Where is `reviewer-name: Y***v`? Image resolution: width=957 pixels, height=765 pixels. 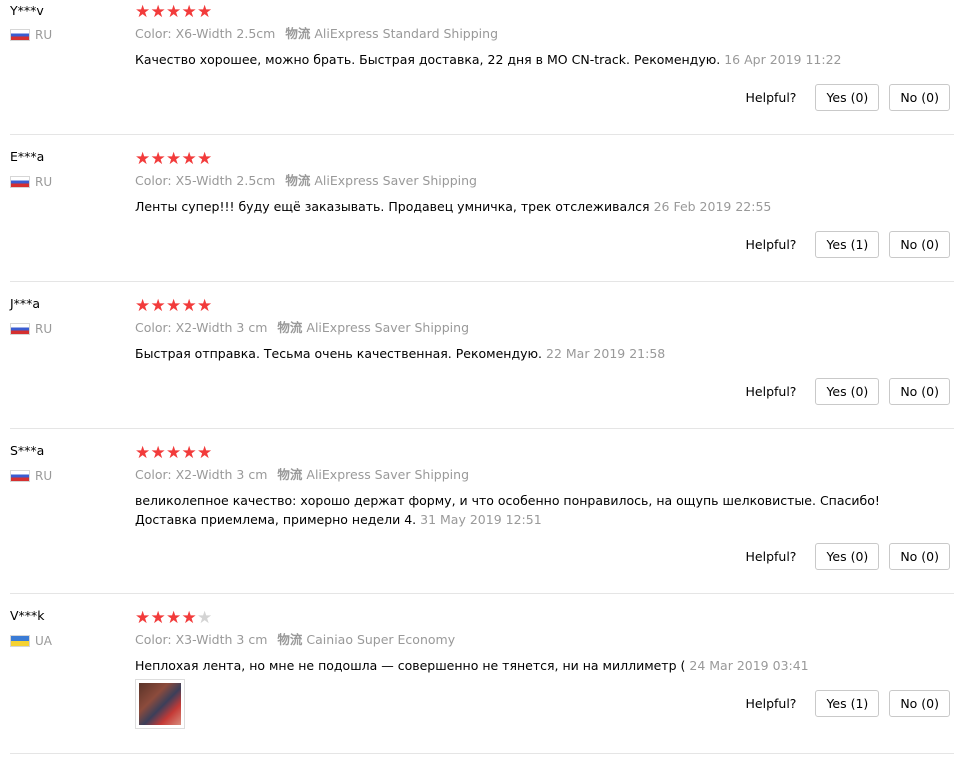 reviewer-name: Y***v is located at coordinates (27, 10).